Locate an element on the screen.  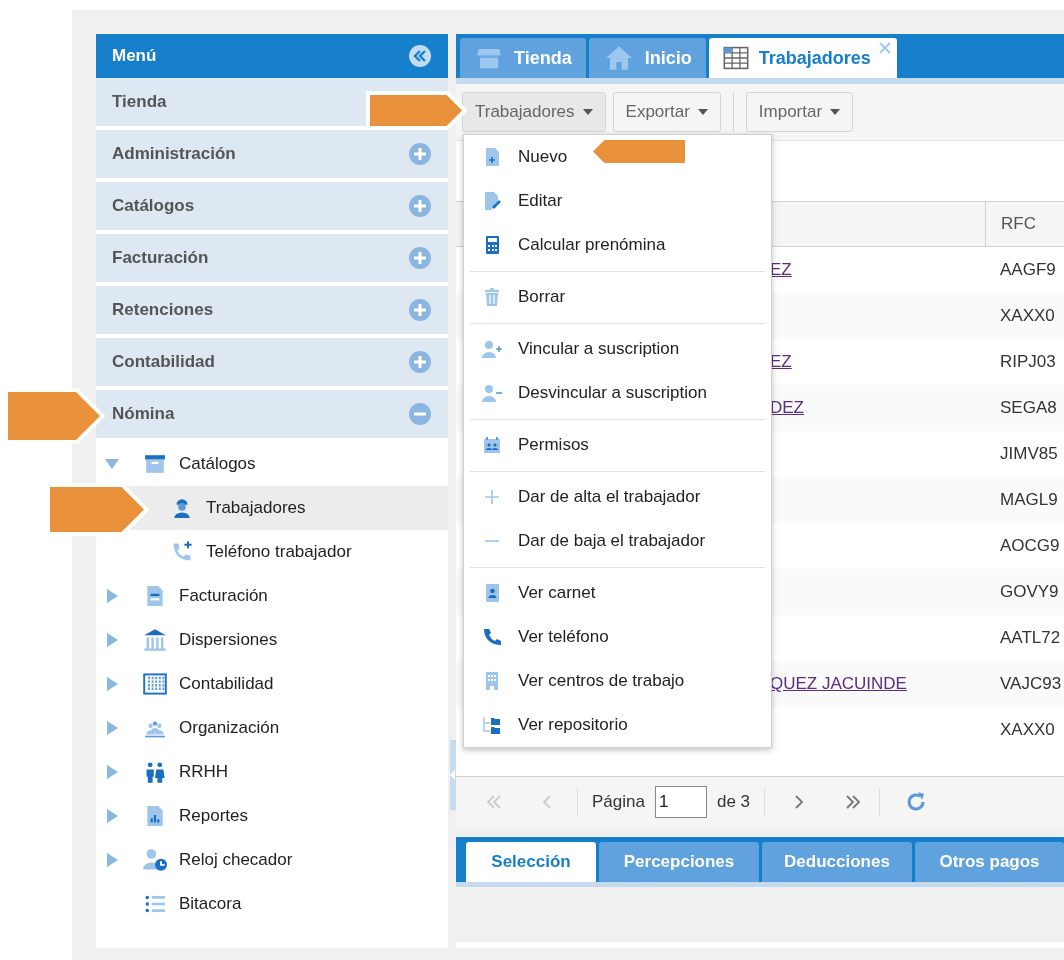
tree-item: Dispersiones is located at coordinates (272, 640).